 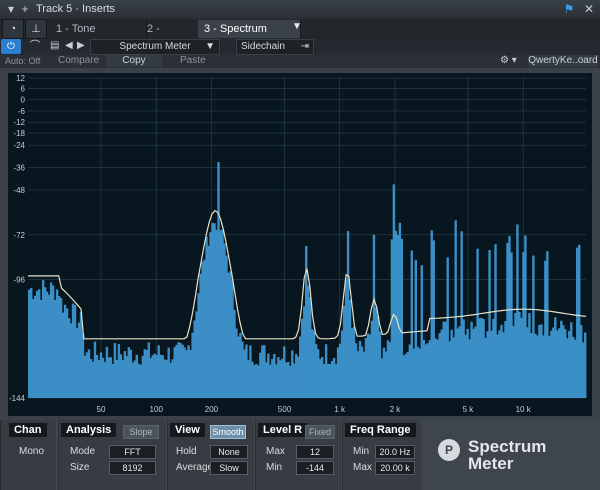 What do you see at coordinates (157, 409) in the screenshot?
I see `x-tick-label: 100` at bounding box center [157, 409].